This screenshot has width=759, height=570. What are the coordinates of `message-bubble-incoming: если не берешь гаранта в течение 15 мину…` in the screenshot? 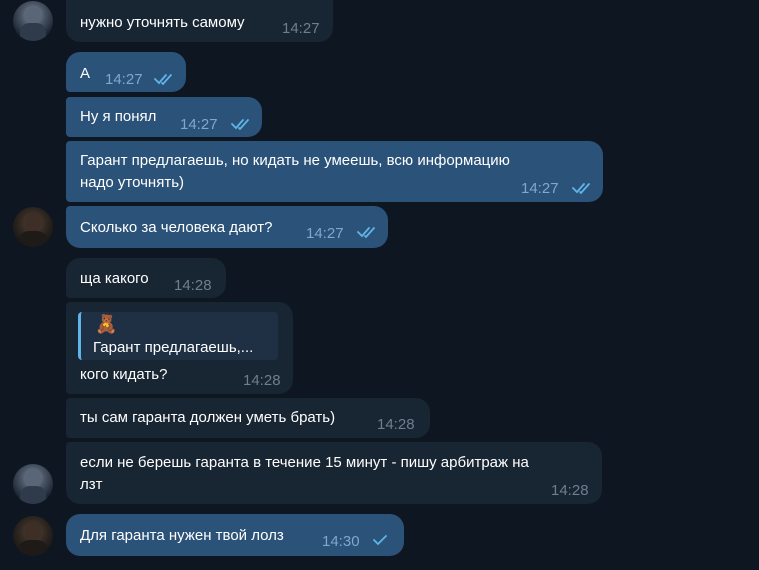 It's located at (334, 473).